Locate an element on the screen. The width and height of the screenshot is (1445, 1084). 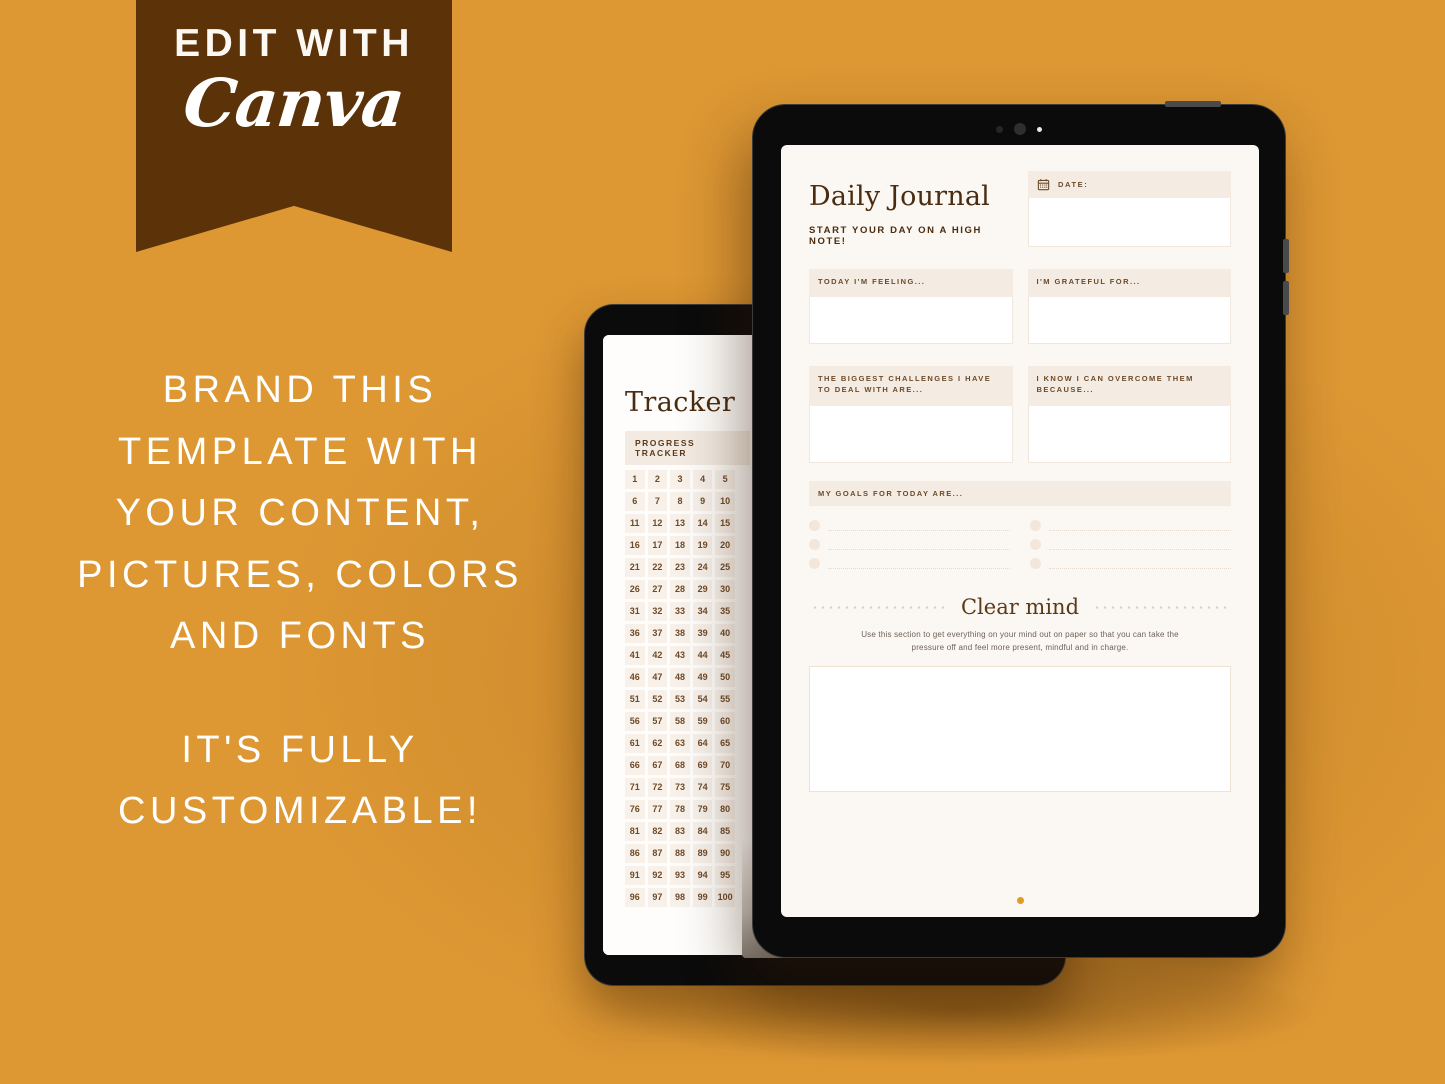
power-button is located at coordinates (1193, 104).